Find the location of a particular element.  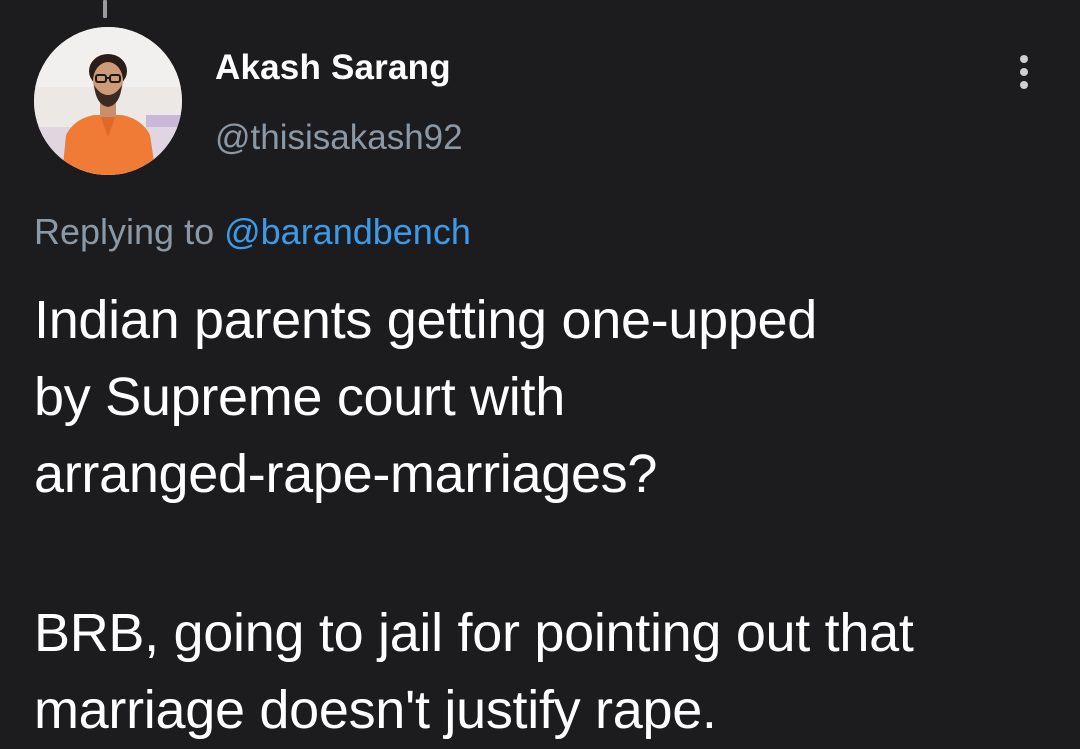

avatar is located at coordinates (108, 101).